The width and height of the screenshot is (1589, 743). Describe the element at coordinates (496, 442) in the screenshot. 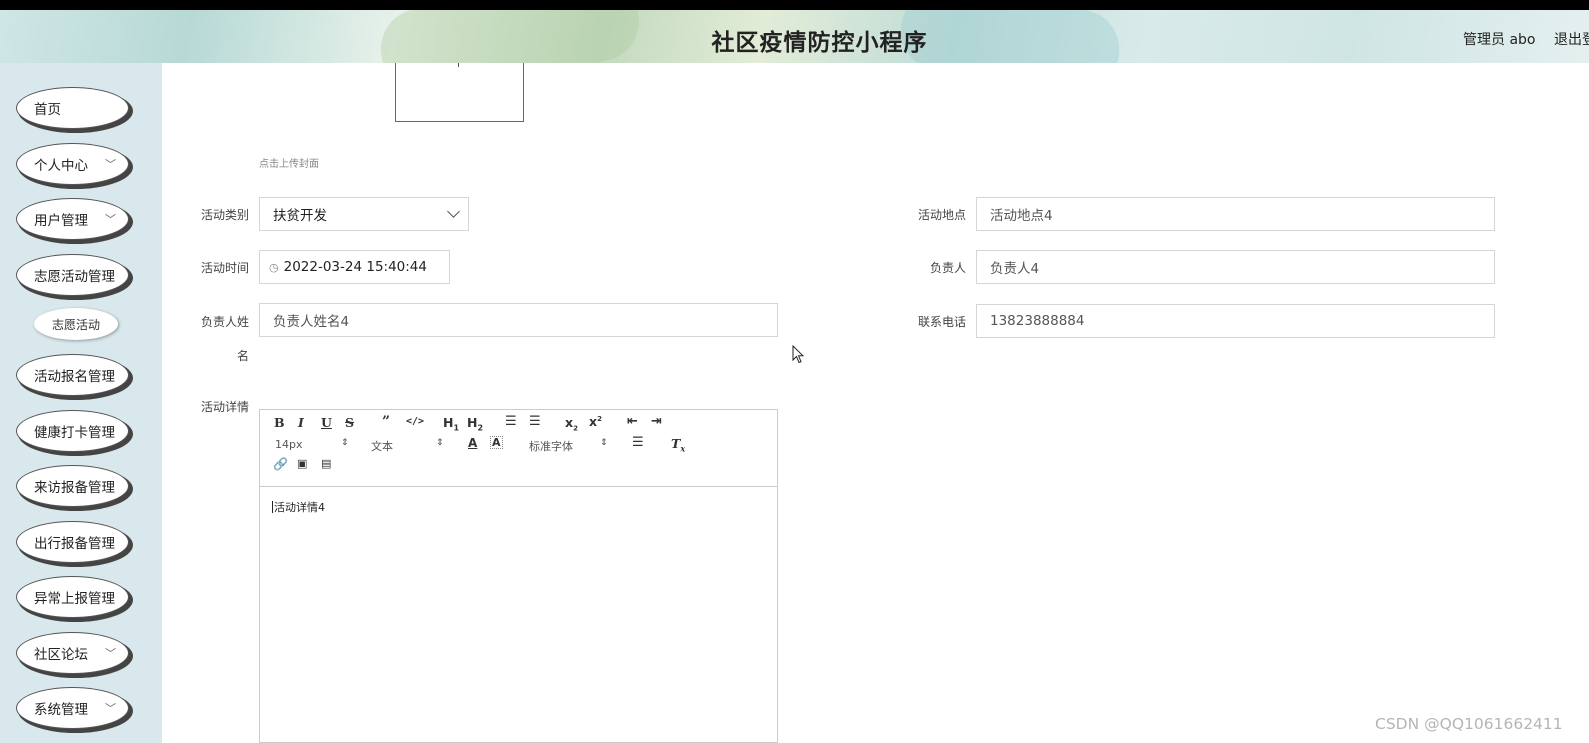

I see `background-color-icon: A` at that location.